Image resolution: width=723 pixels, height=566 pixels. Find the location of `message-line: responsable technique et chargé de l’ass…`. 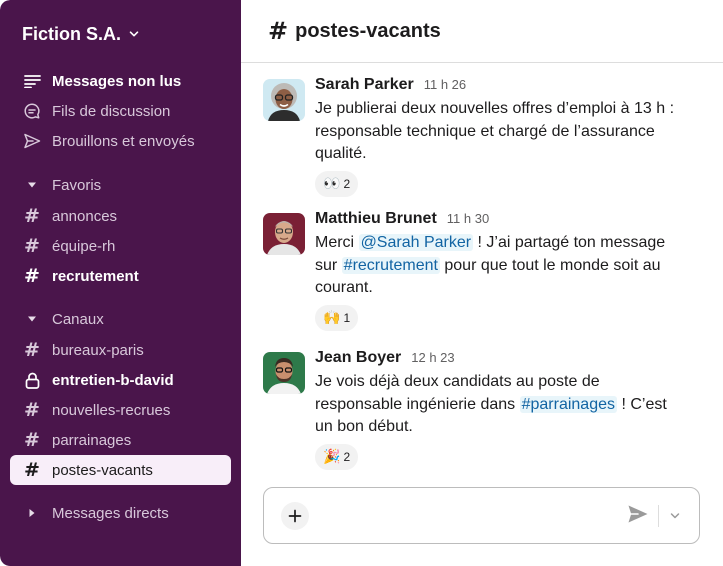

message-line: responsable technique et chargé de l’ass… is located at coordinates (485, 131).